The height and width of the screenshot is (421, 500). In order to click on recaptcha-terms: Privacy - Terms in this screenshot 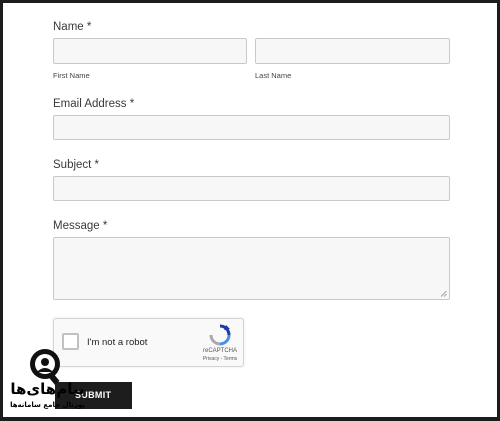, I will do `click(220, 359)`.